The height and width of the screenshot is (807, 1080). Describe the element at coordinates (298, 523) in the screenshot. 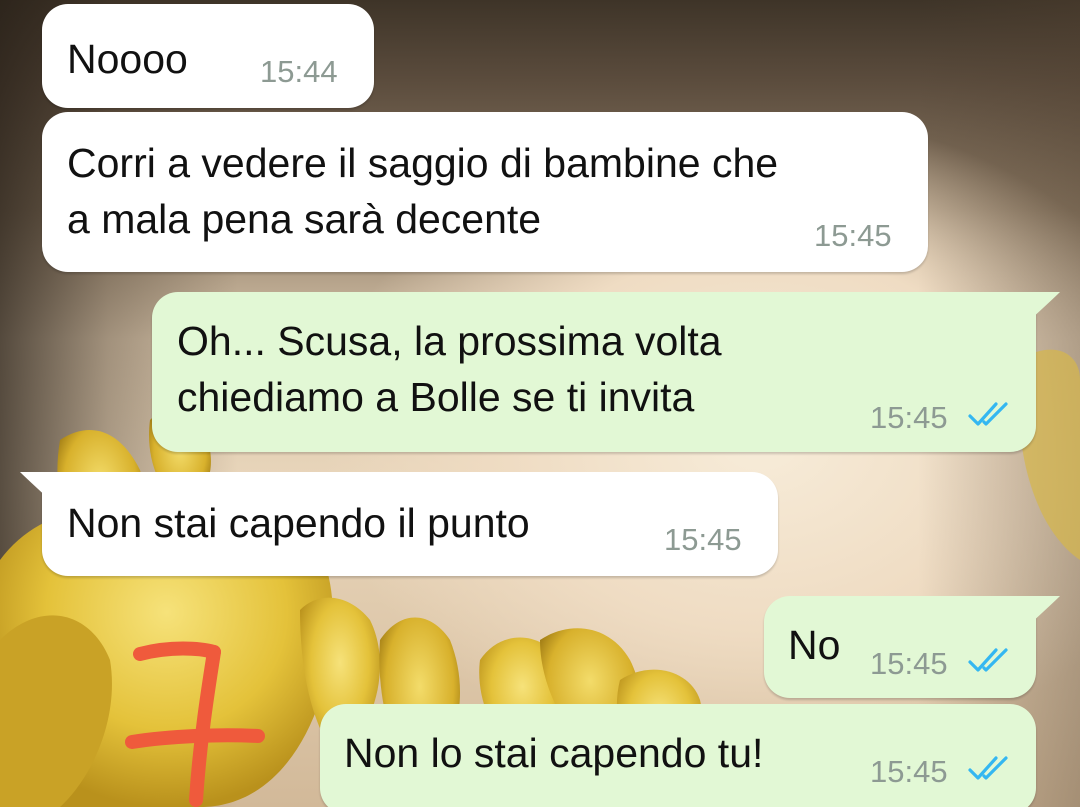

I see `message-text: Non stai capendo il punto` at that location.